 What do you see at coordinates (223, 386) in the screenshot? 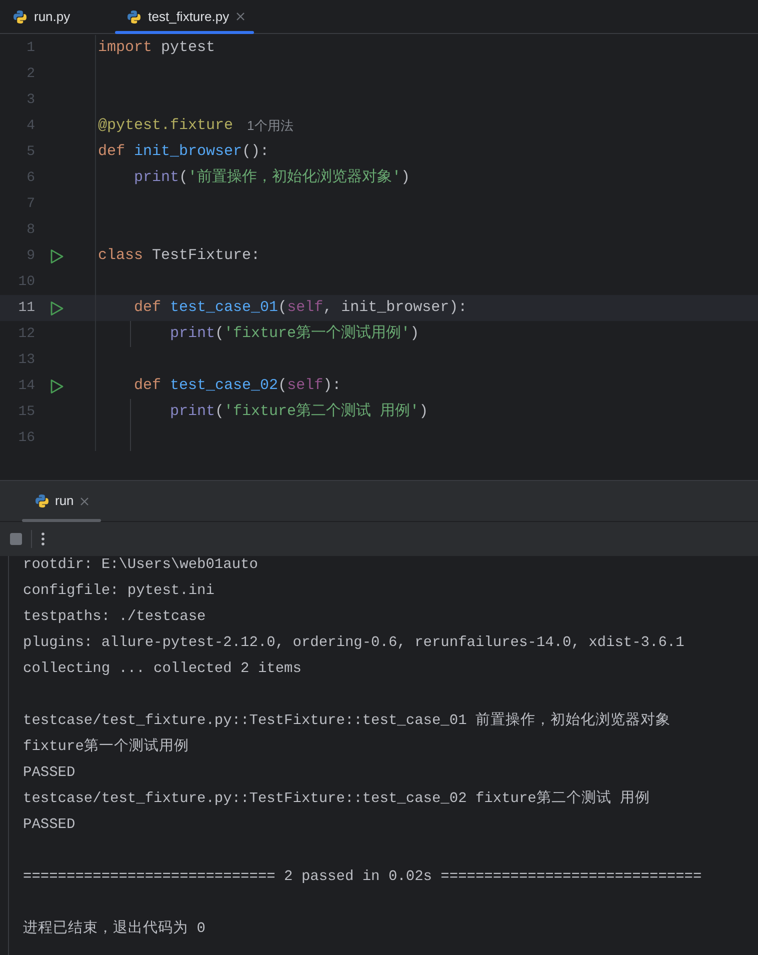
I see `code-token: test_case_02` at bounding box center [223, 386].